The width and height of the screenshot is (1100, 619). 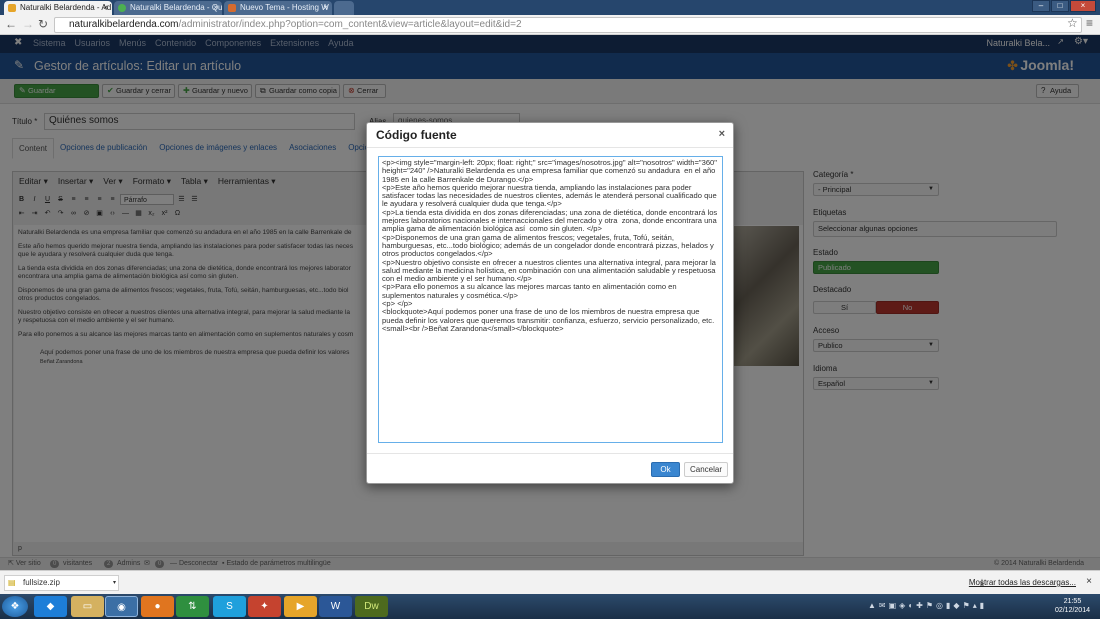 I want to click on chrome-icon: ◉, so click(x=121, y=606).